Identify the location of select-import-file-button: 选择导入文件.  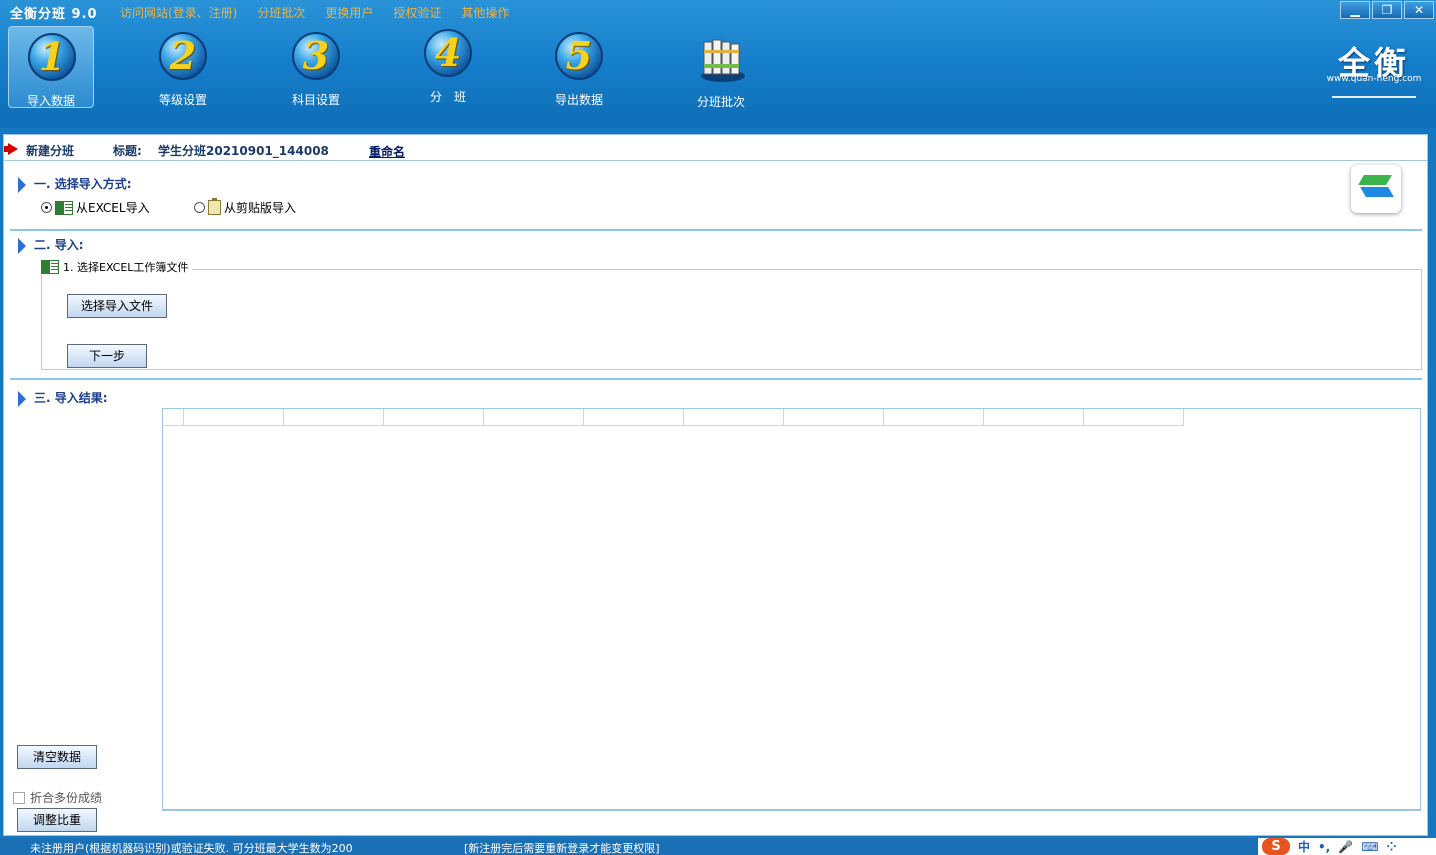
(117, 306).